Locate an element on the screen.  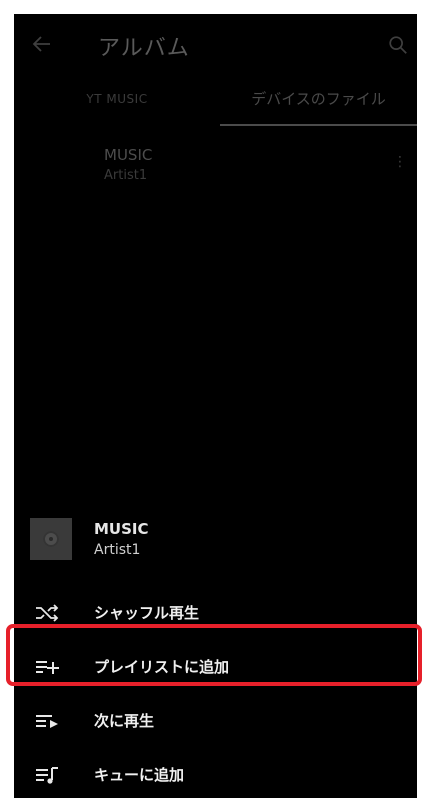
tab-yt-music: YT MUSIC is located at coordinates (117, 104).